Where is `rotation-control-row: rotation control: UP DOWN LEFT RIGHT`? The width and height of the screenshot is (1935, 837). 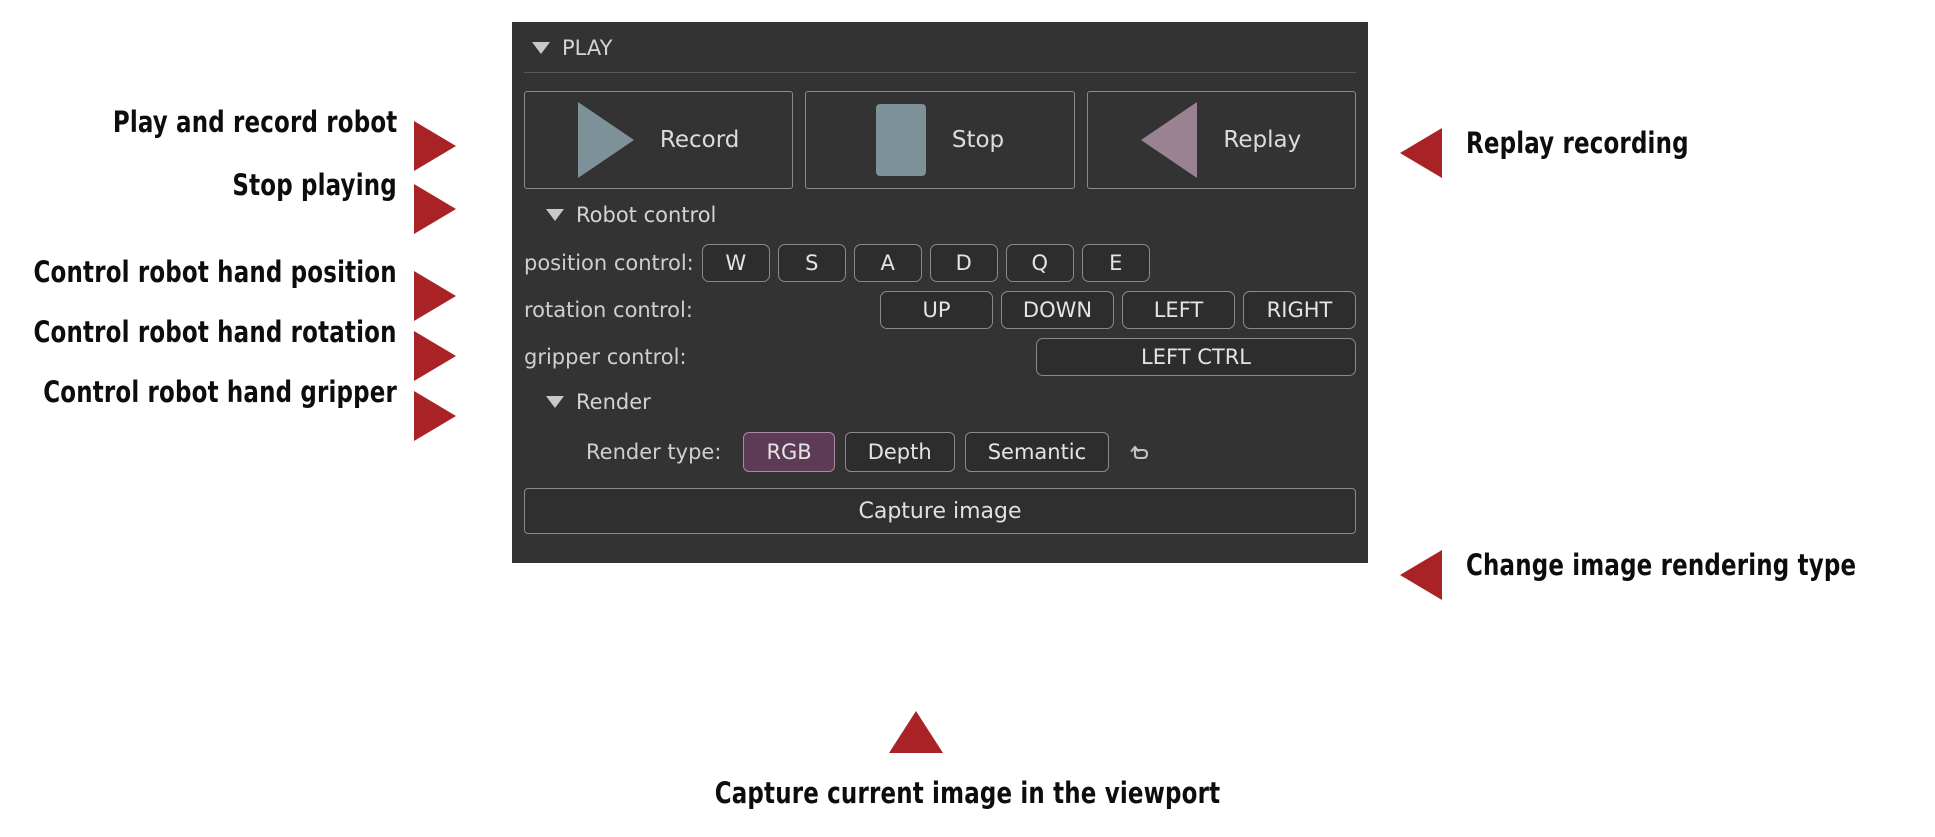
rotation-control-row: rotation control: UP DOWN LEFT RIGHT is located at coordinates (940, 310).